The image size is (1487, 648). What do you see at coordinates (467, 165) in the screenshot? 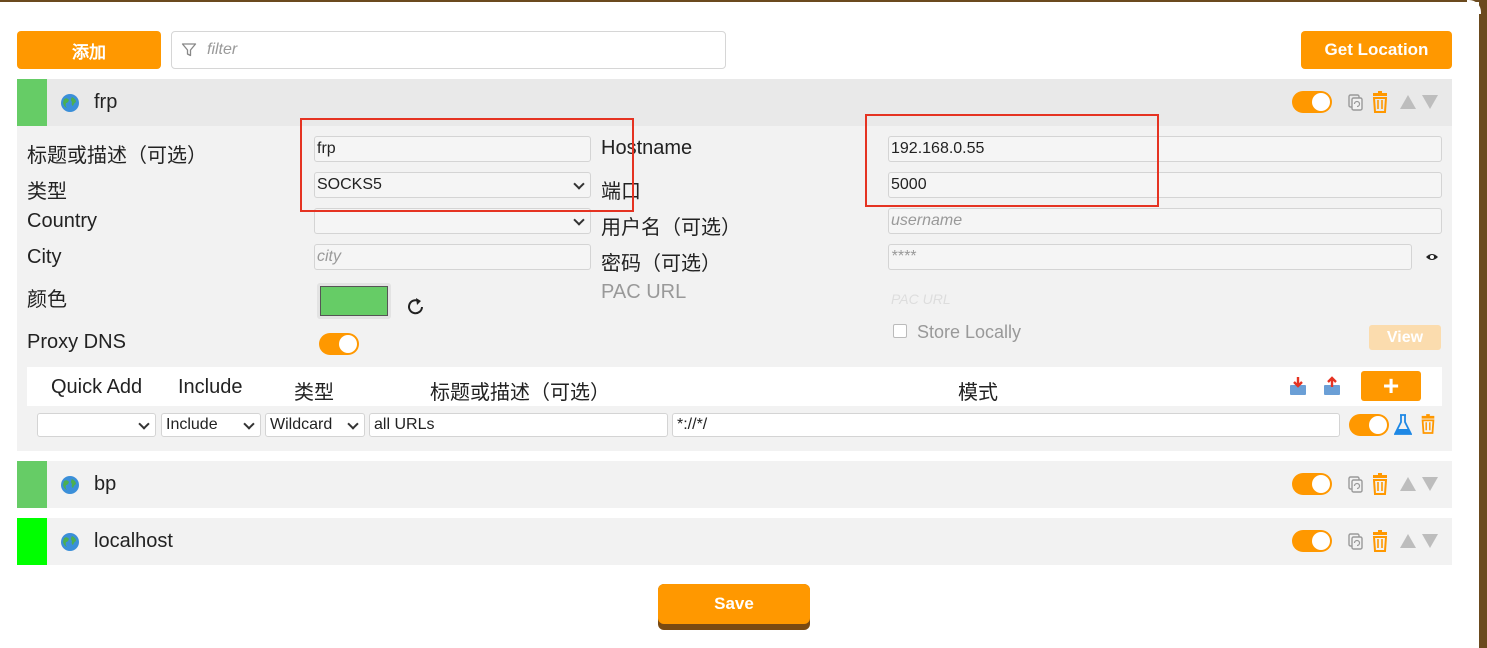
I see `highlight-box-type` at bounding box center [467, 165].